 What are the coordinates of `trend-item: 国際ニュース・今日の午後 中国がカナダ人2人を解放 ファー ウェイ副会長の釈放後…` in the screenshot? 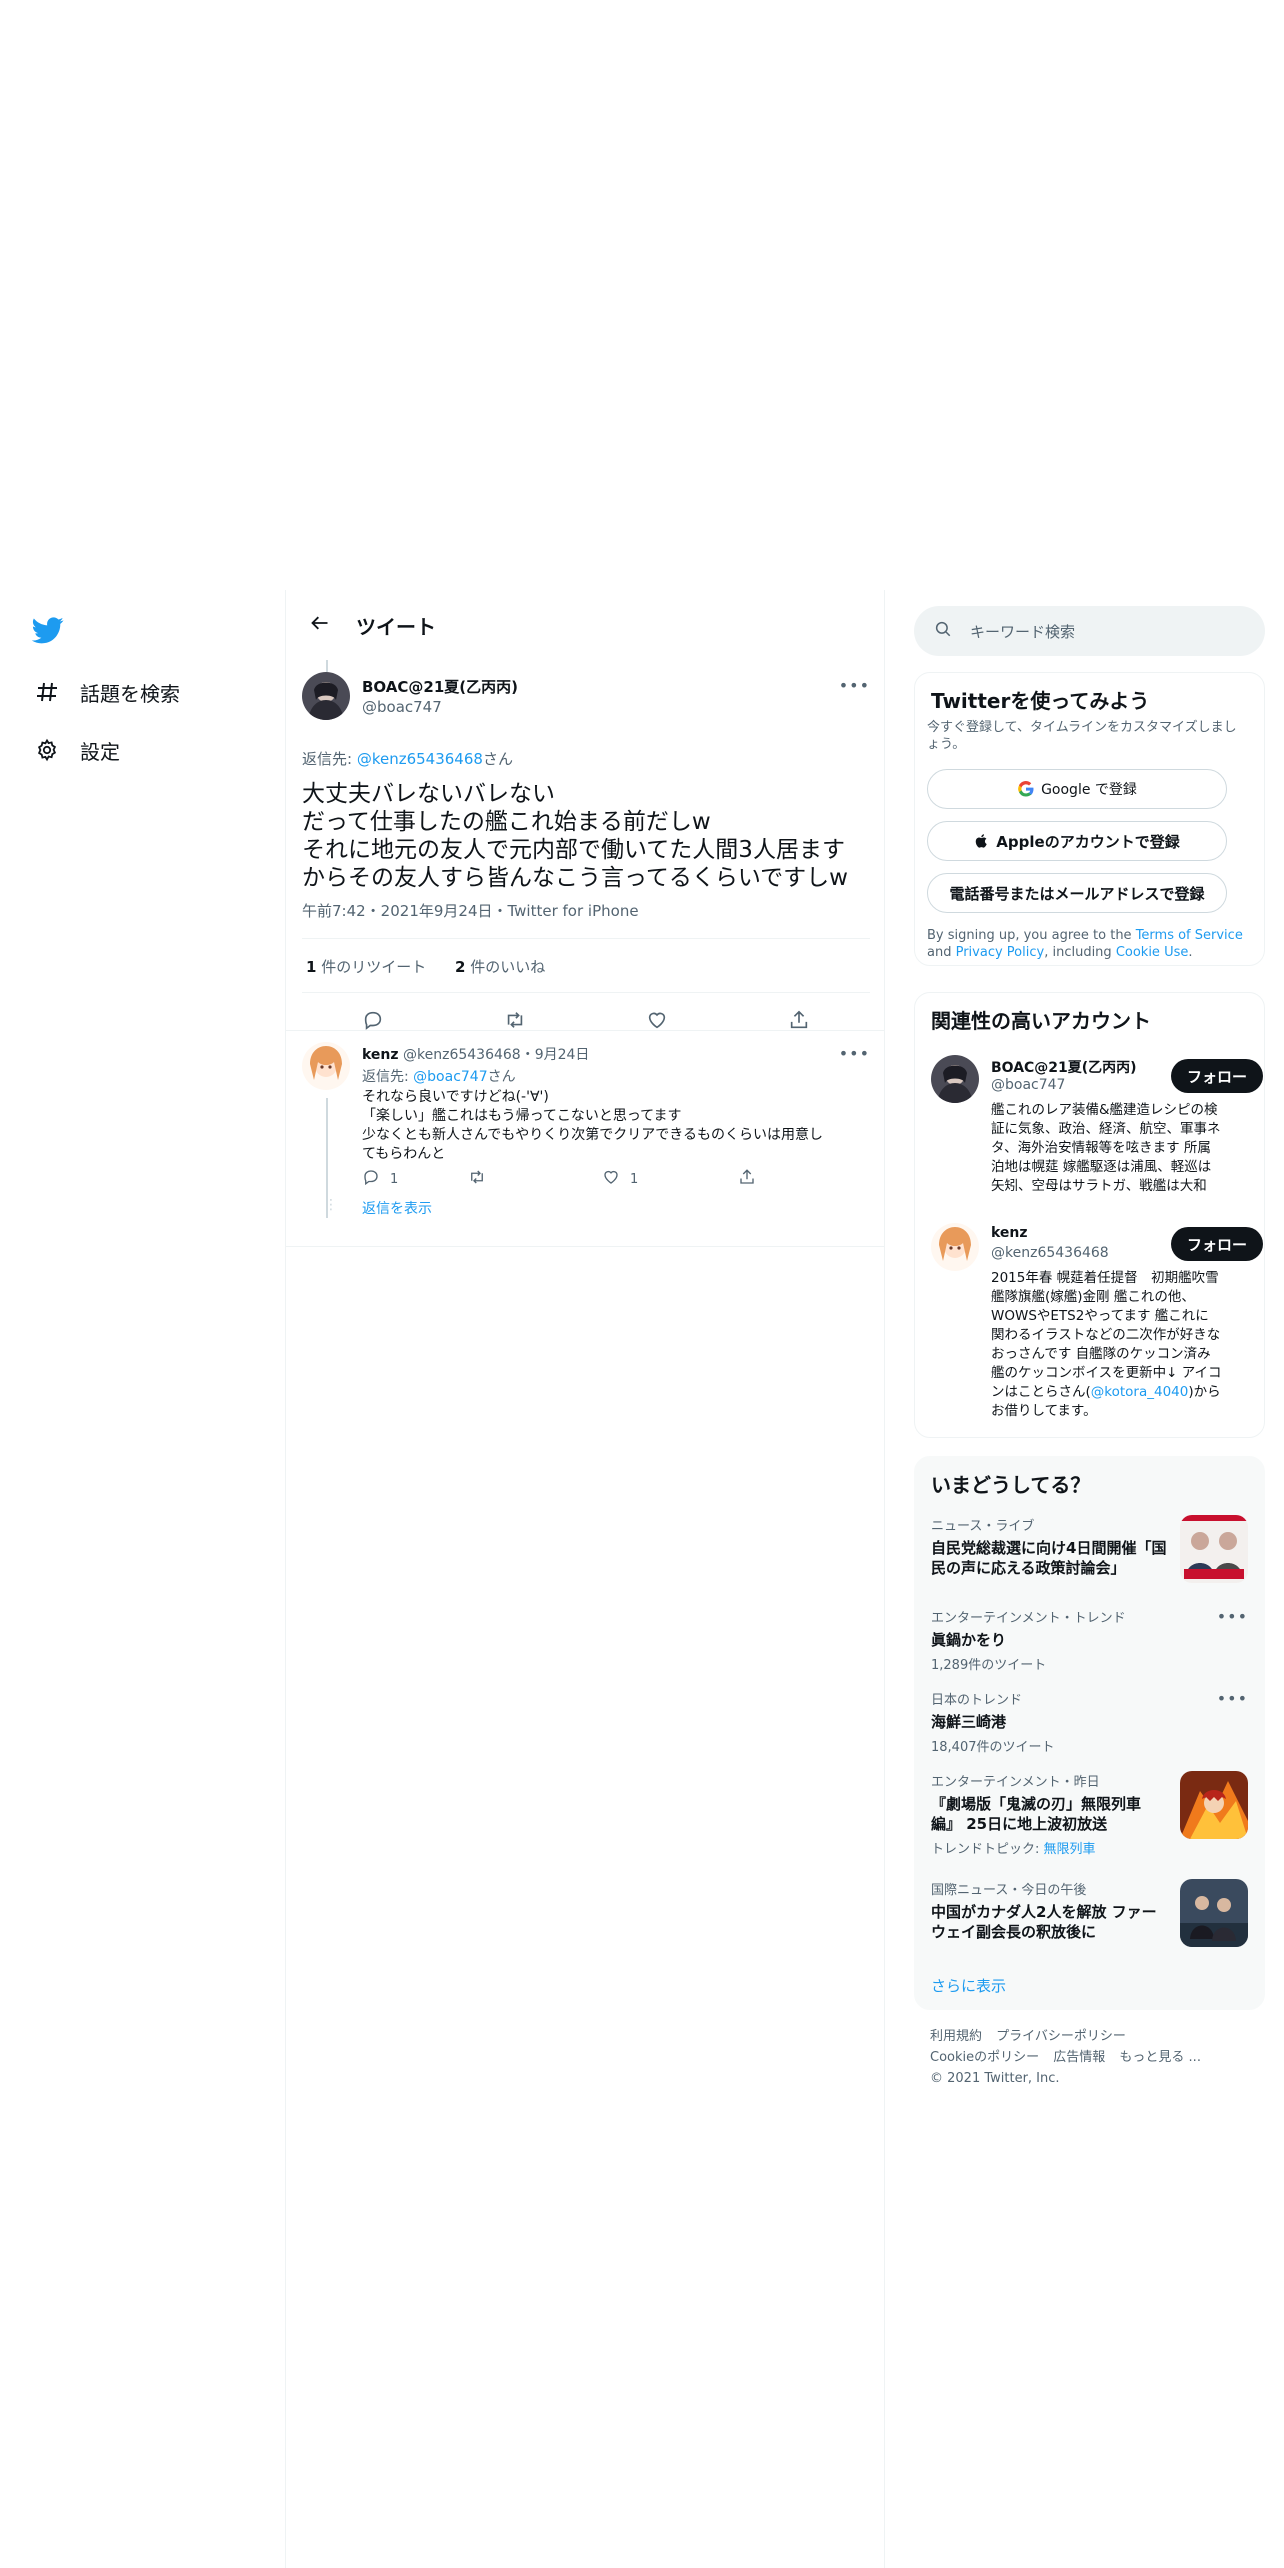 It's located at (1089, 1914).